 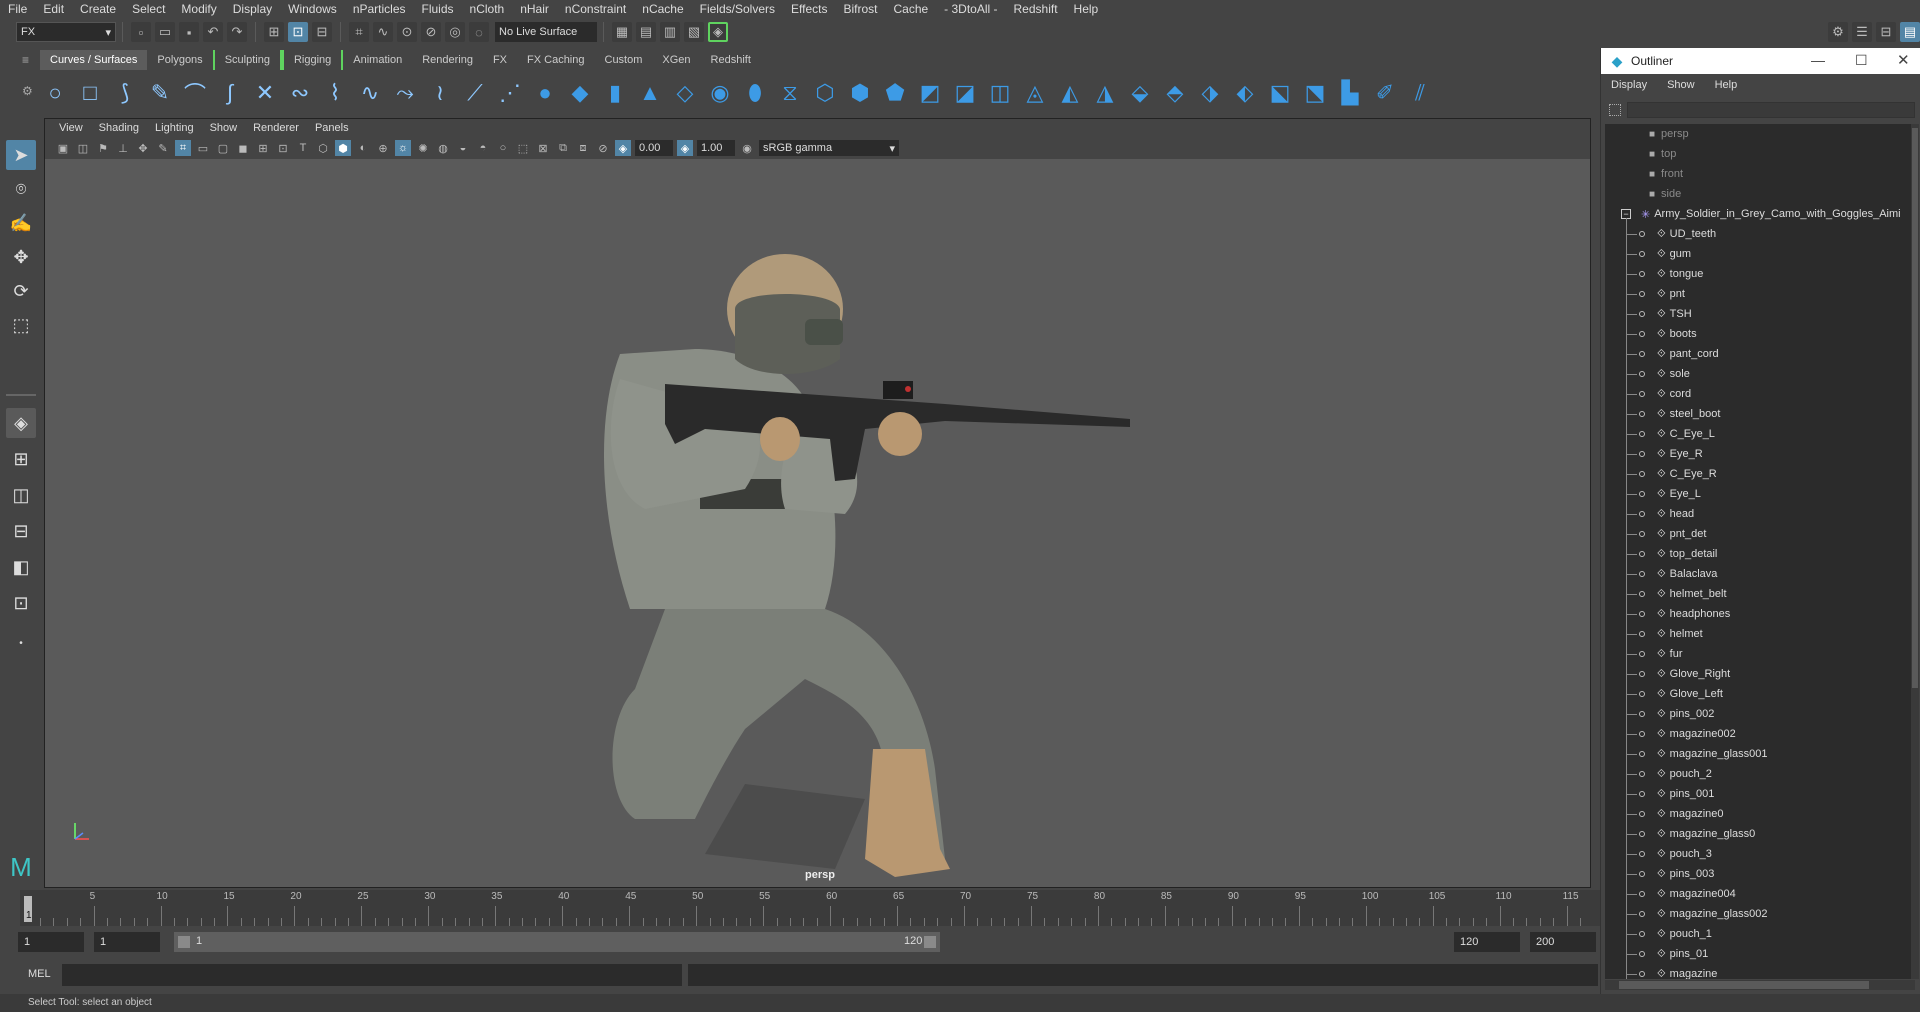 I want to click on range-slider: 1 120, so click(x=557, y=942).